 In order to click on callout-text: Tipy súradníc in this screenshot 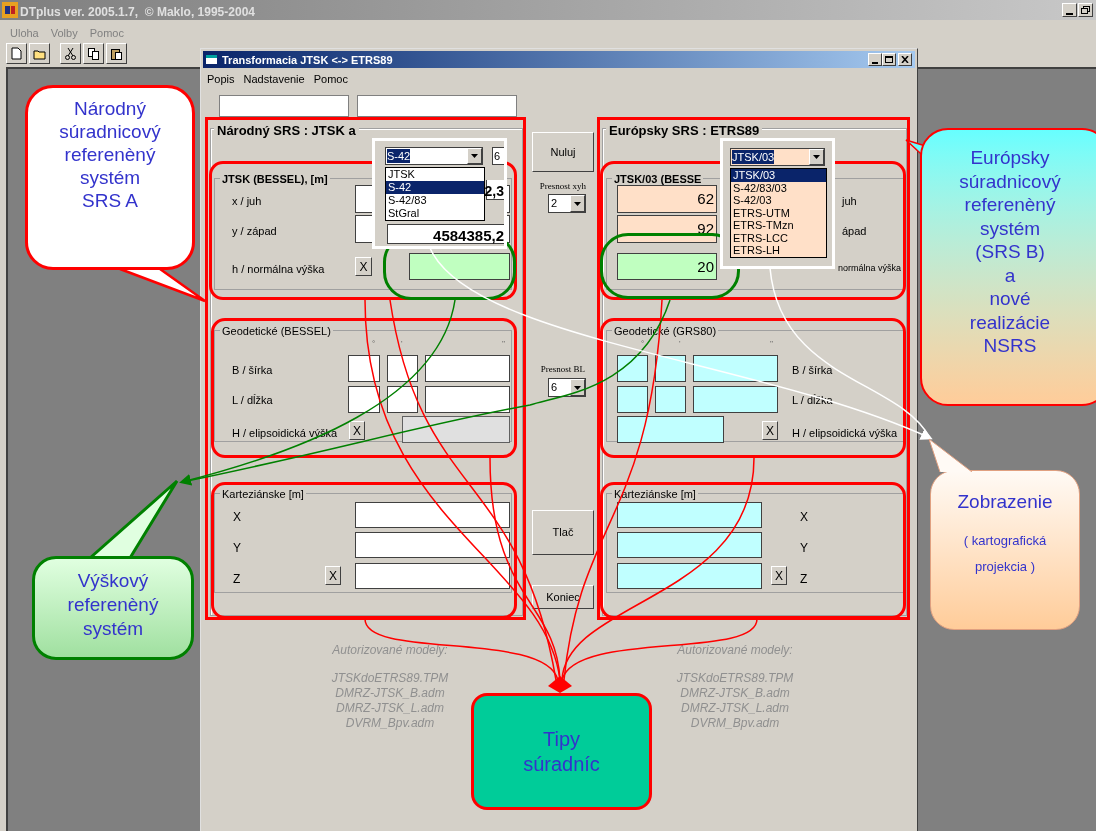, I will do `click(561, 752)`.